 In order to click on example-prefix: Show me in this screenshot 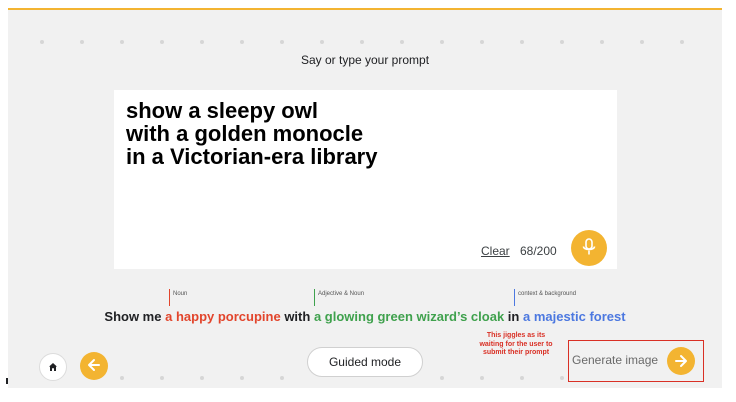, I will do `click(133, 316)`.